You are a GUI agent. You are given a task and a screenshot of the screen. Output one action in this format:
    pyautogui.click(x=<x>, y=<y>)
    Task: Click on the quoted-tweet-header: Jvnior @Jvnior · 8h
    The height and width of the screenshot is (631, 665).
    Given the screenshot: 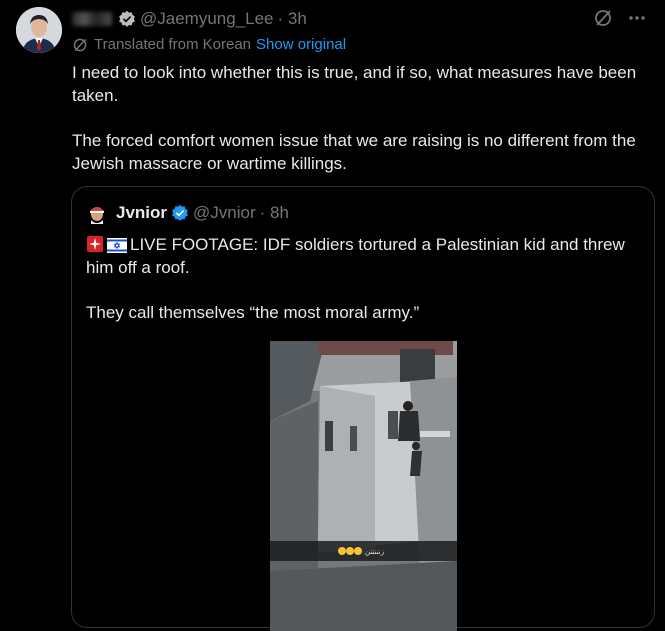 What is the action you would take?
    pyautogui.click(x=187, y=213)
    